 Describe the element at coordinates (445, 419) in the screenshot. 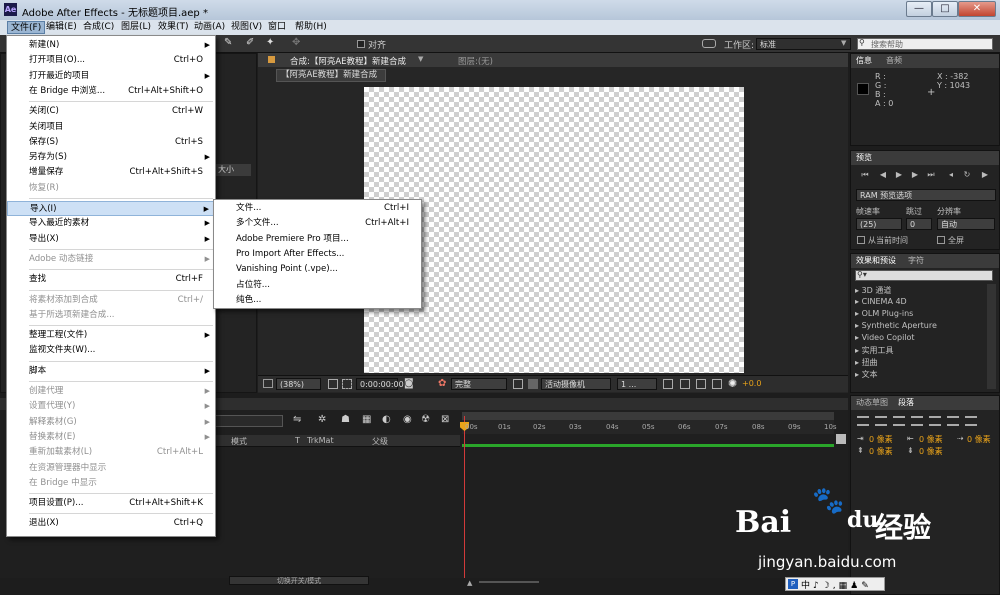

I see `auto-keyframe-icon: ⊠` at that location.